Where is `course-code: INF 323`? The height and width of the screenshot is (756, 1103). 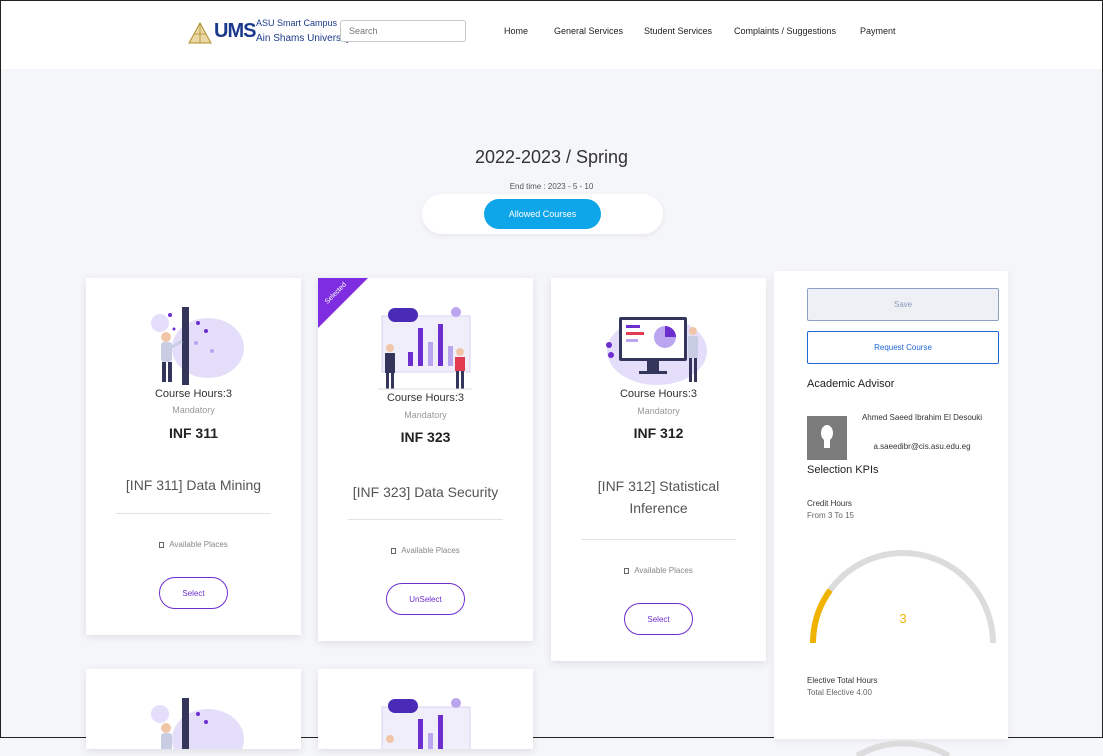
course-code: INF 323 is located at coordinates (425, 437).